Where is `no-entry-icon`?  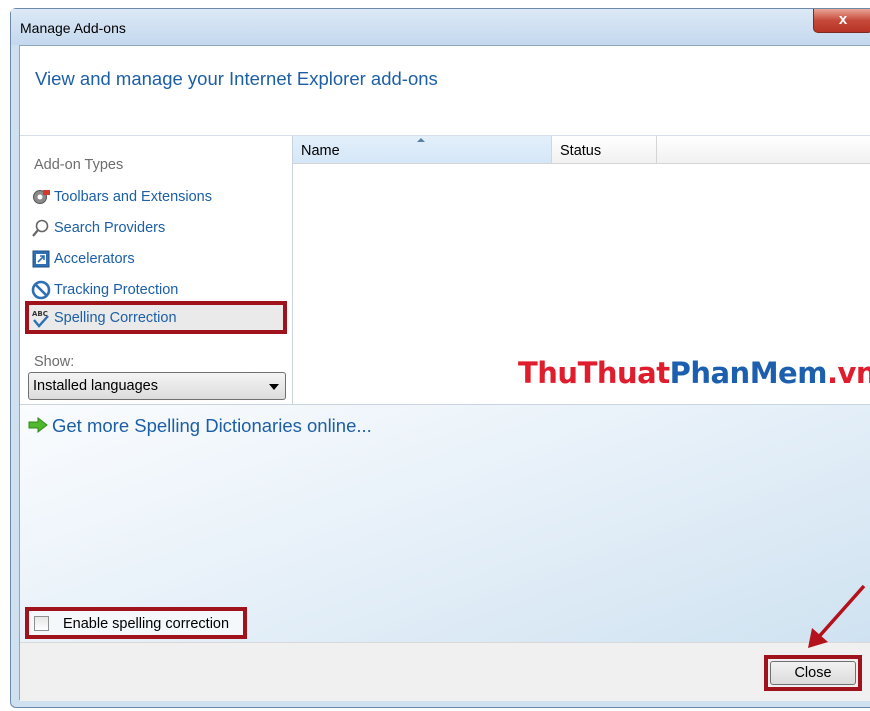
no-entry-icon is located at coordinates (41, 290).